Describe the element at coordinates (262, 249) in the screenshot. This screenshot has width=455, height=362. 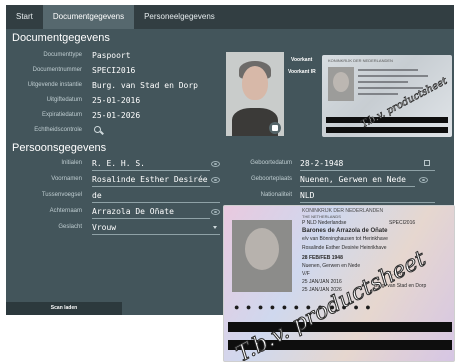
I see `doc-face` at that location.